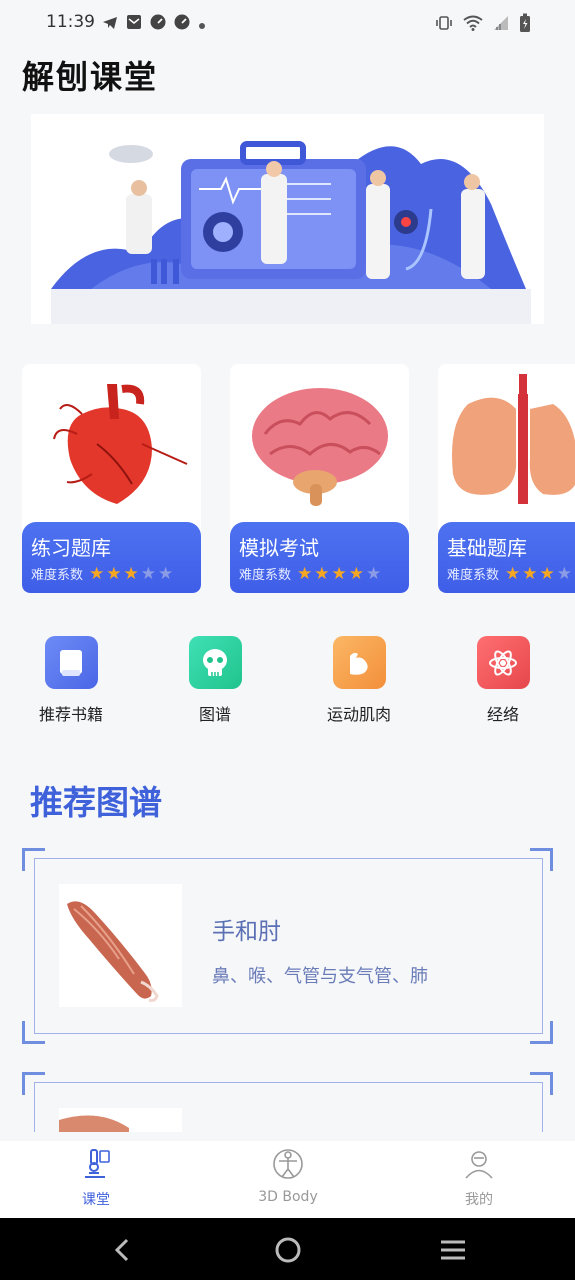 This screenshot has height=1280, width=575. I want to click on nav-label: 课堂, so click(96, 1200).